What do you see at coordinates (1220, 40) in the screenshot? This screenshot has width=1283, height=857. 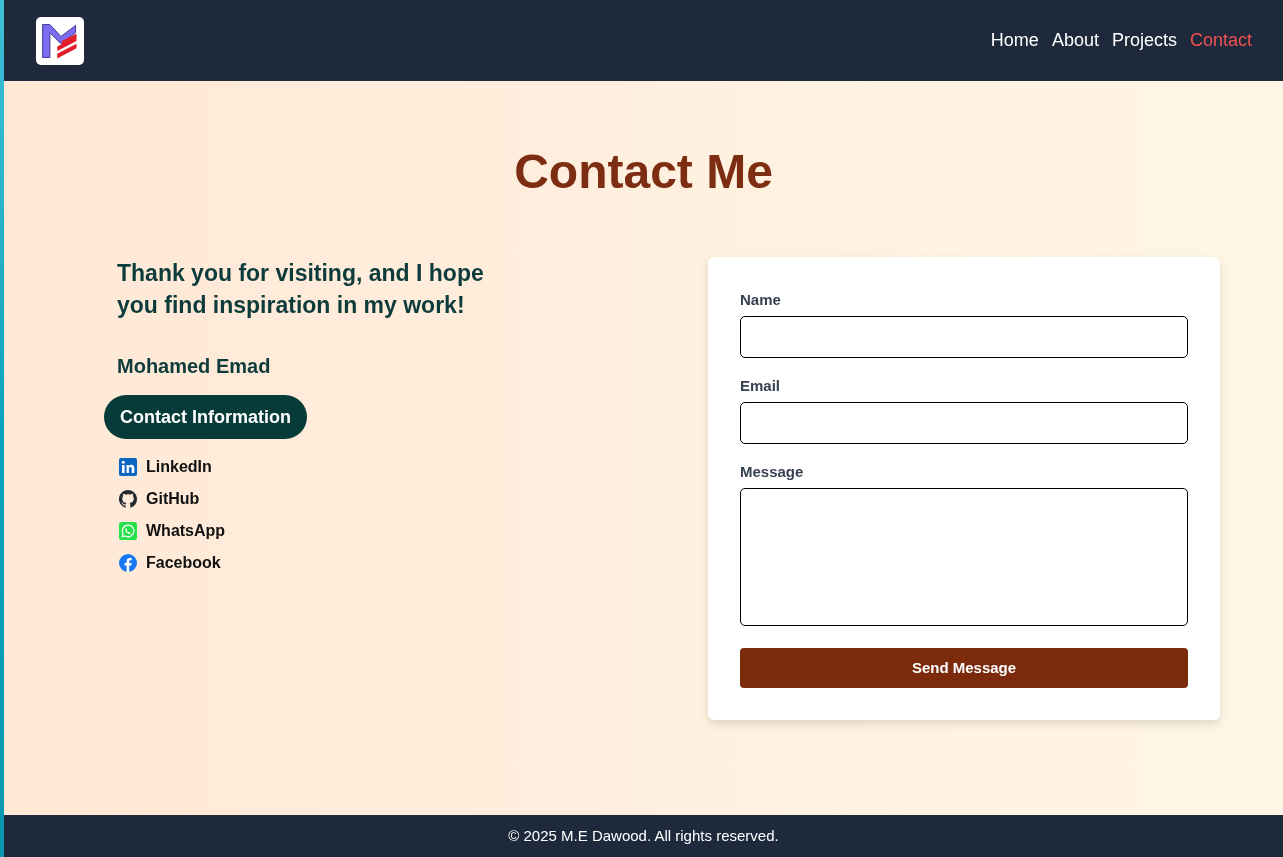 I see `nav-link: Contact` at bounding box center [1220, 40].